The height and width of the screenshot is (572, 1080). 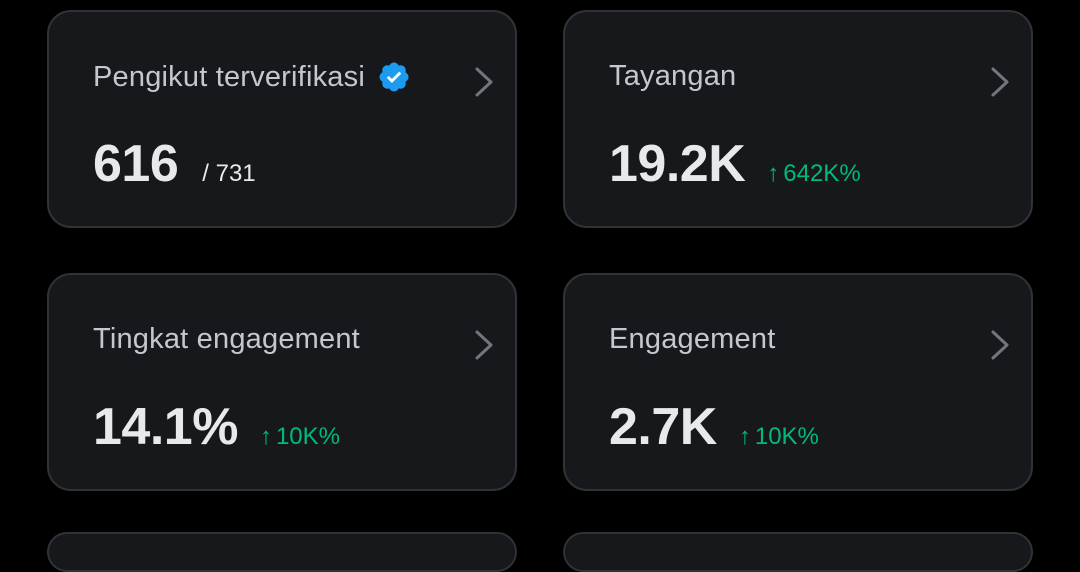 I want to click on card-label: Tayangan, so click(x=672, y=76).